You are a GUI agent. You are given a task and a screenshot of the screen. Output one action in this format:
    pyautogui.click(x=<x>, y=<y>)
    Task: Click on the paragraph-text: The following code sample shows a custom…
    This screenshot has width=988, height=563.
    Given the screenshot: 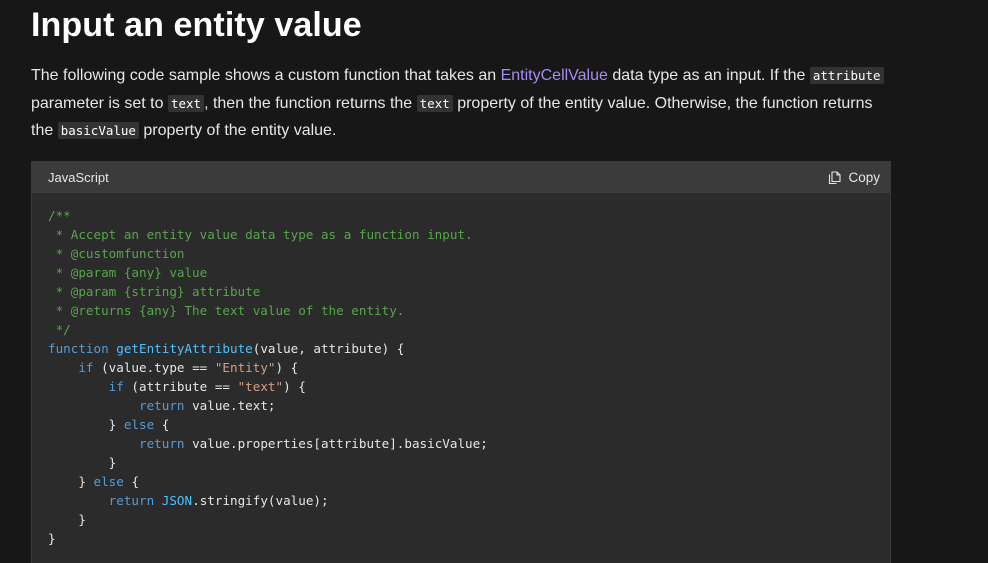 What is the action you would take?
    pyautogui.click(x=266, y=75)
    